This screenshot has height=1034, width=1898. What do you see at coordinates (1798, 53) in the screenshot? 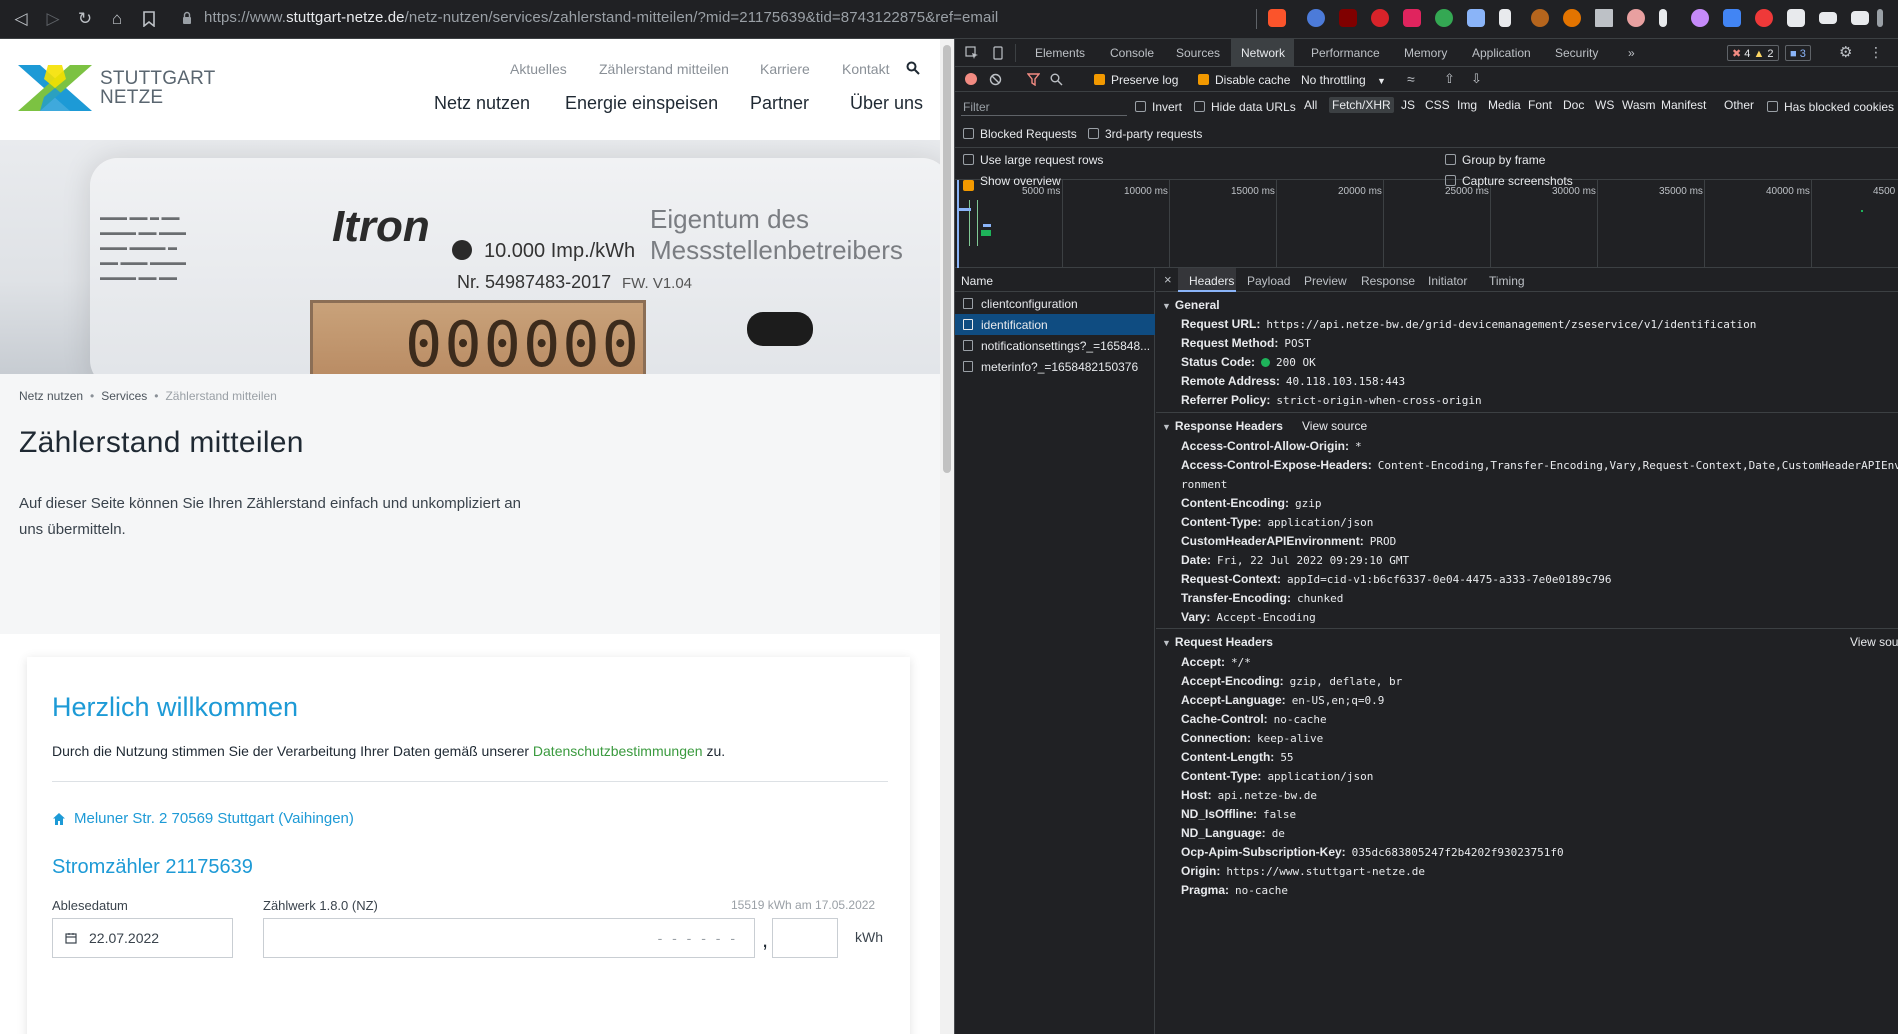
I see `message-count: ■ 3` at bounding box center [1798, 53].